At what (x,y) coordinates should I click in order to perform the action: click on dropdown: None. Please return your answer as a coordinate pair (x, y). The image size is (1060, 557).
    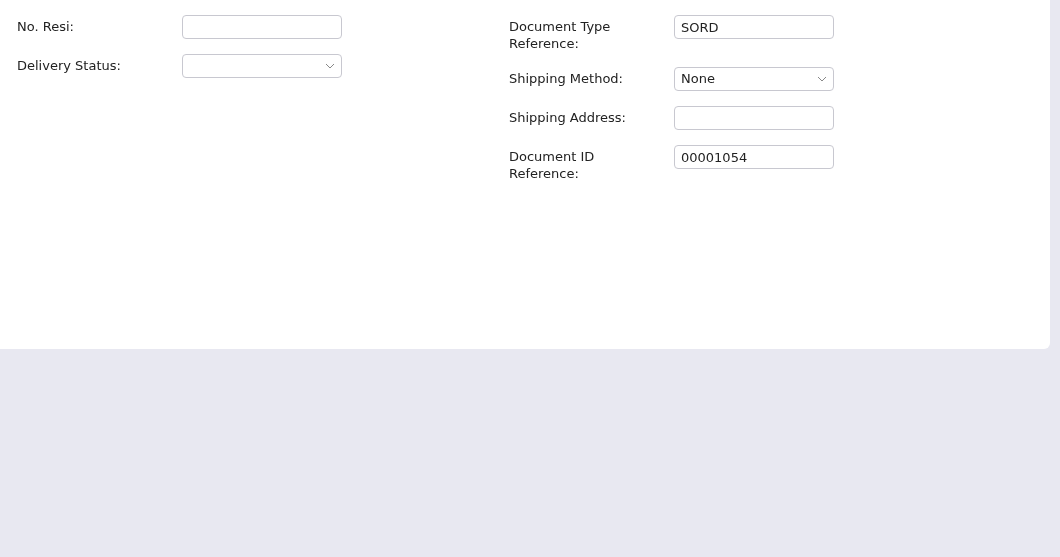
    Looking at the image, I should click on (754, 79).